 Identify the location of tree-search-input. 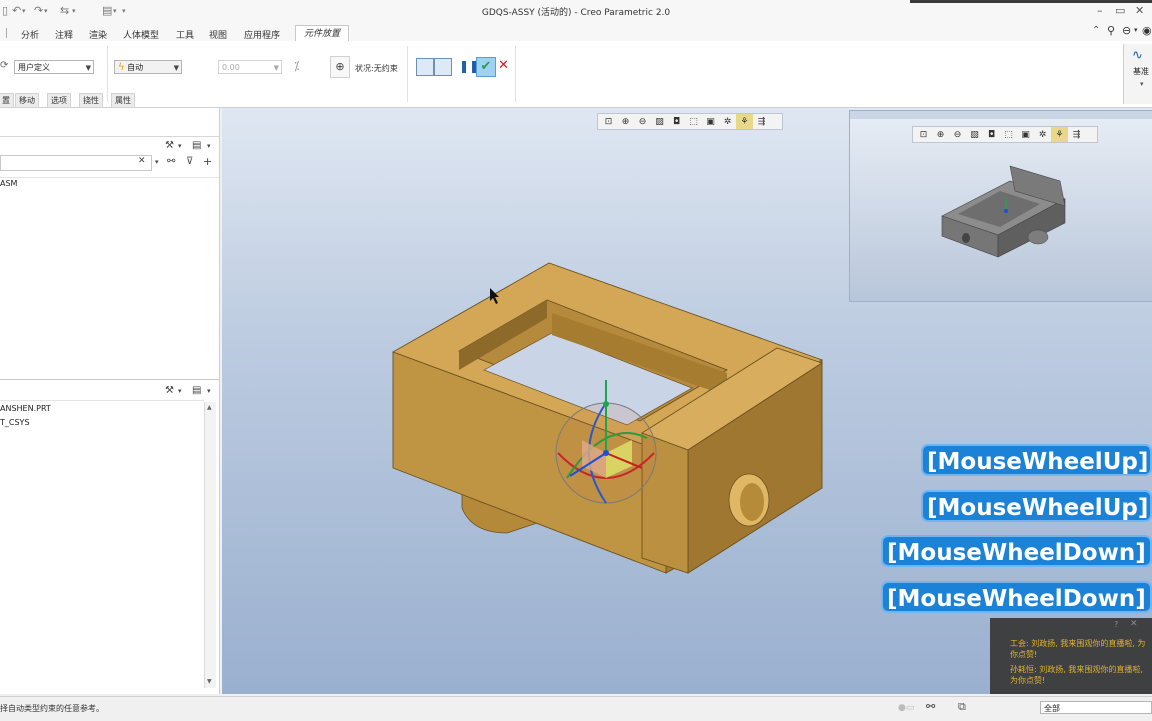
(76, 163).